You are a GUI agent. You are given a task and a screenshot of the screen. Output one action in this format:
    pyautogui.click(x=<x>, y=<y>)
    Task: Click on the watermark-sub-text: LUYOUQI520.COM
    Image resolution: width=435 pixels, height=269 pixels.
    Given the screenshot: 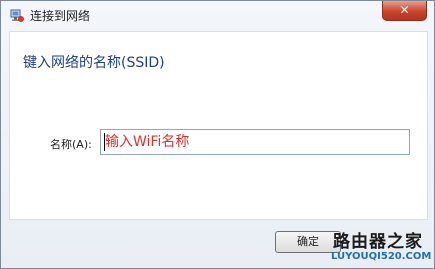 What is the action you would take?
    pyautogui.click(x=381, y=256)
    